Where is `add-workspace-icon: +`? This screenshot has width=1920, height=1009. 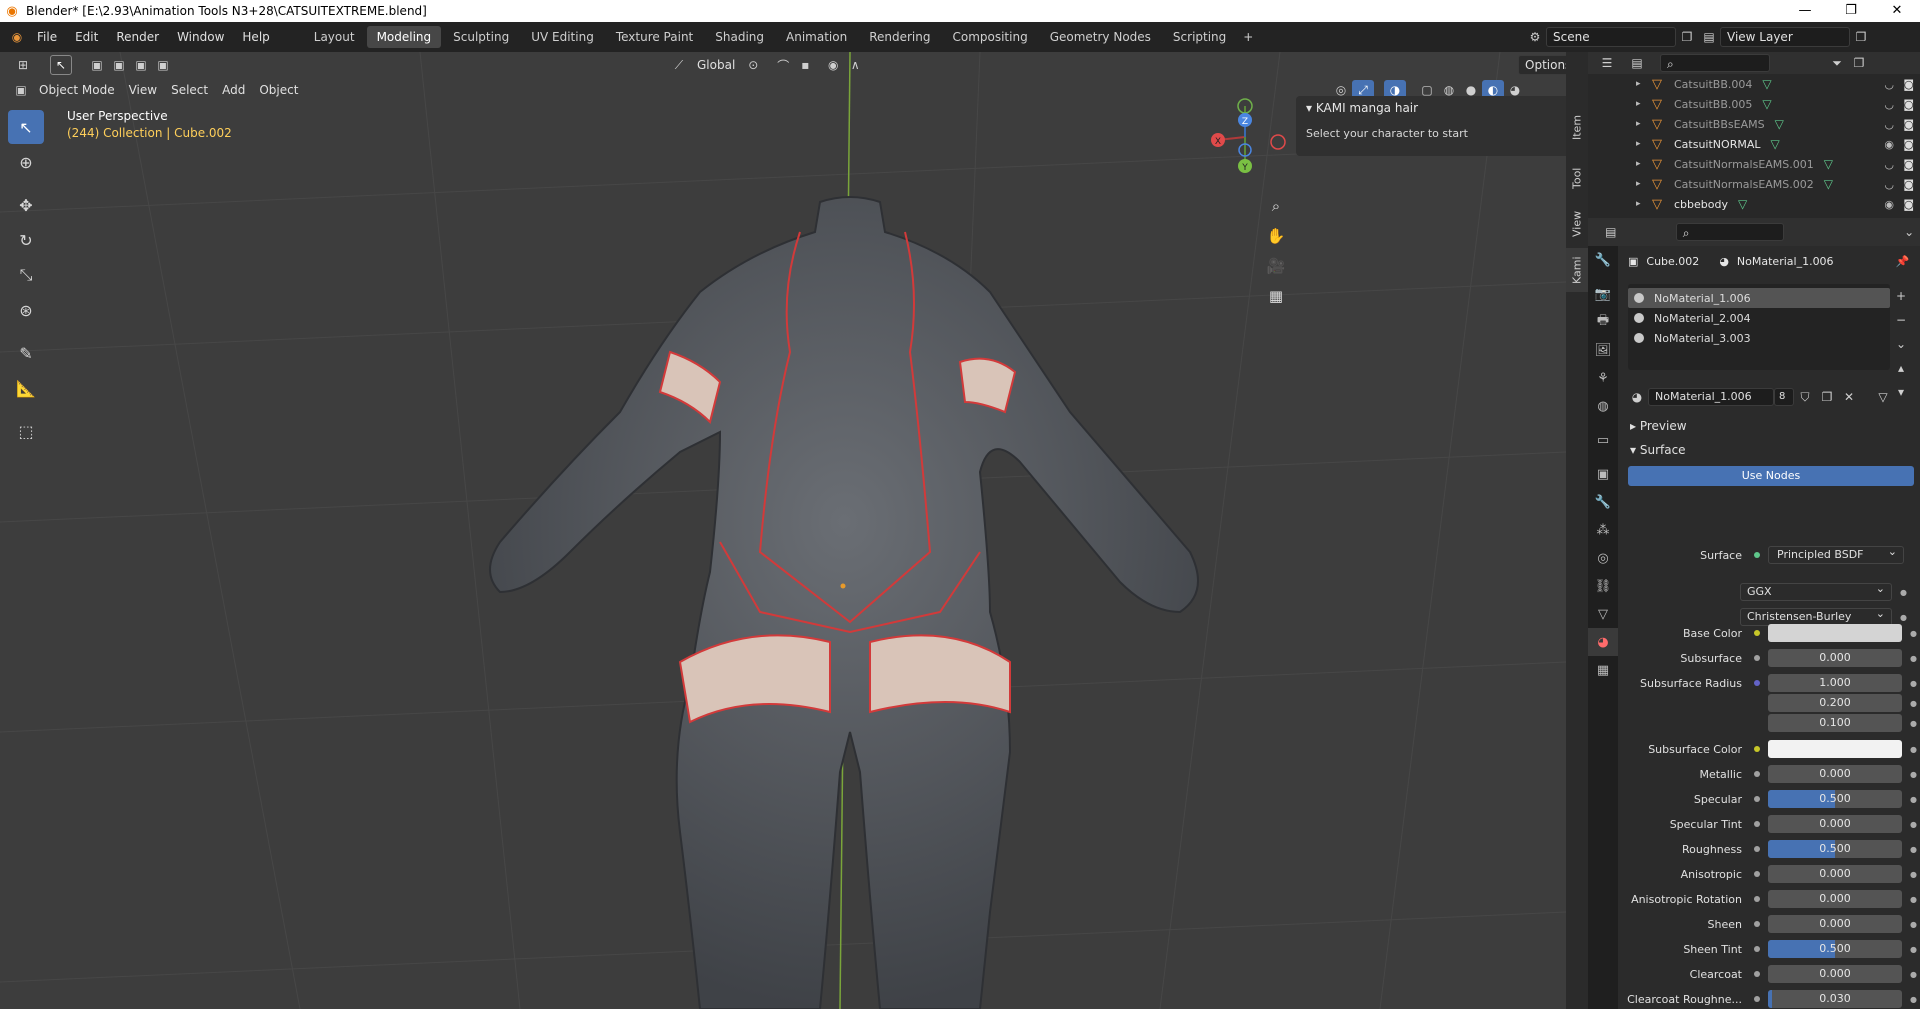
add-workspace-icon: + is located at coordinates (1248, 37).